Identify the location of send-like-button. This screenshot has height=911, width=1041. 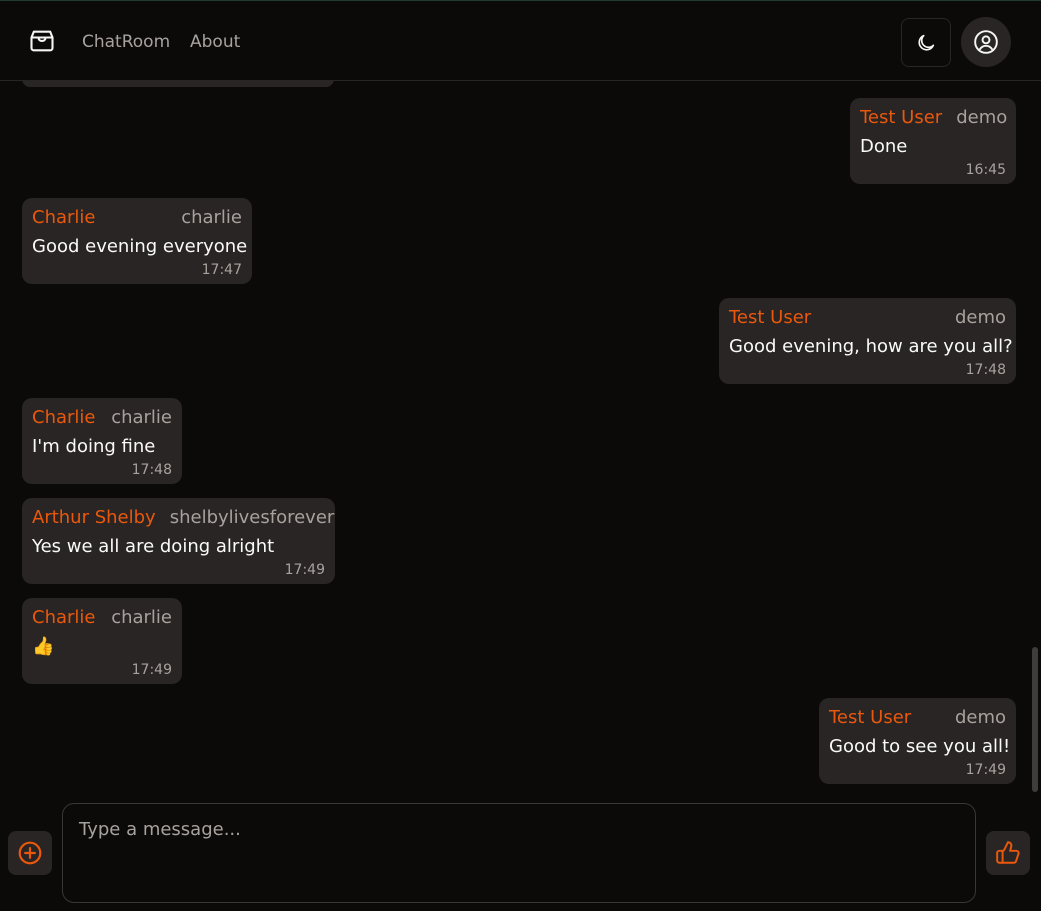
(1008, 853).